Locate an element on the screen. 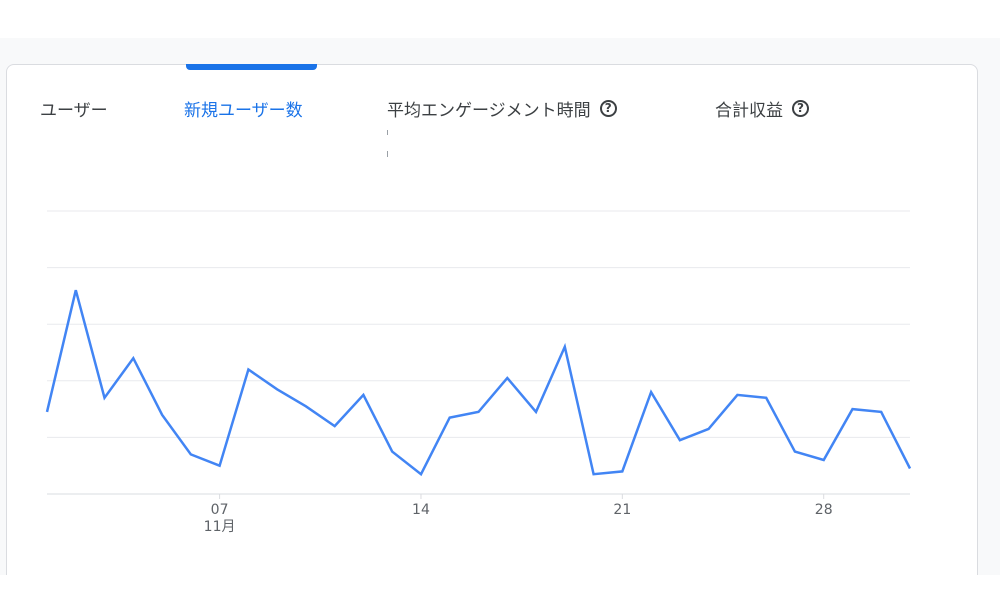  x-tick-label: 14 is located at coordinates (421, 510).